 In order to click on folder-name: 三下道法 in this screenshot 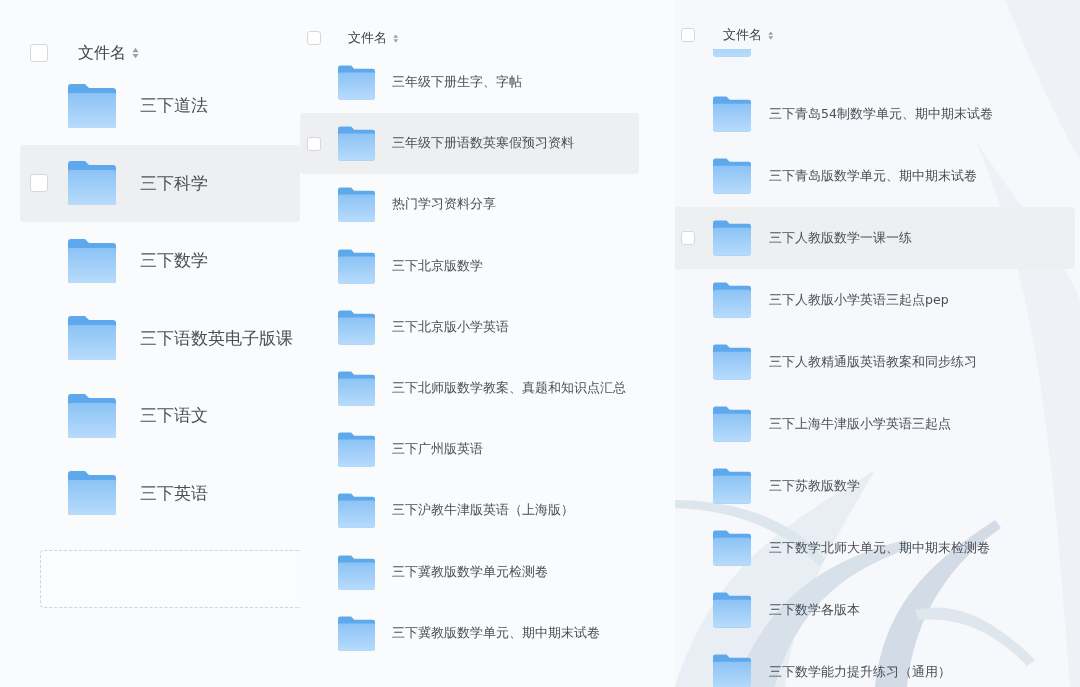, I will do `click(174, 106)`.